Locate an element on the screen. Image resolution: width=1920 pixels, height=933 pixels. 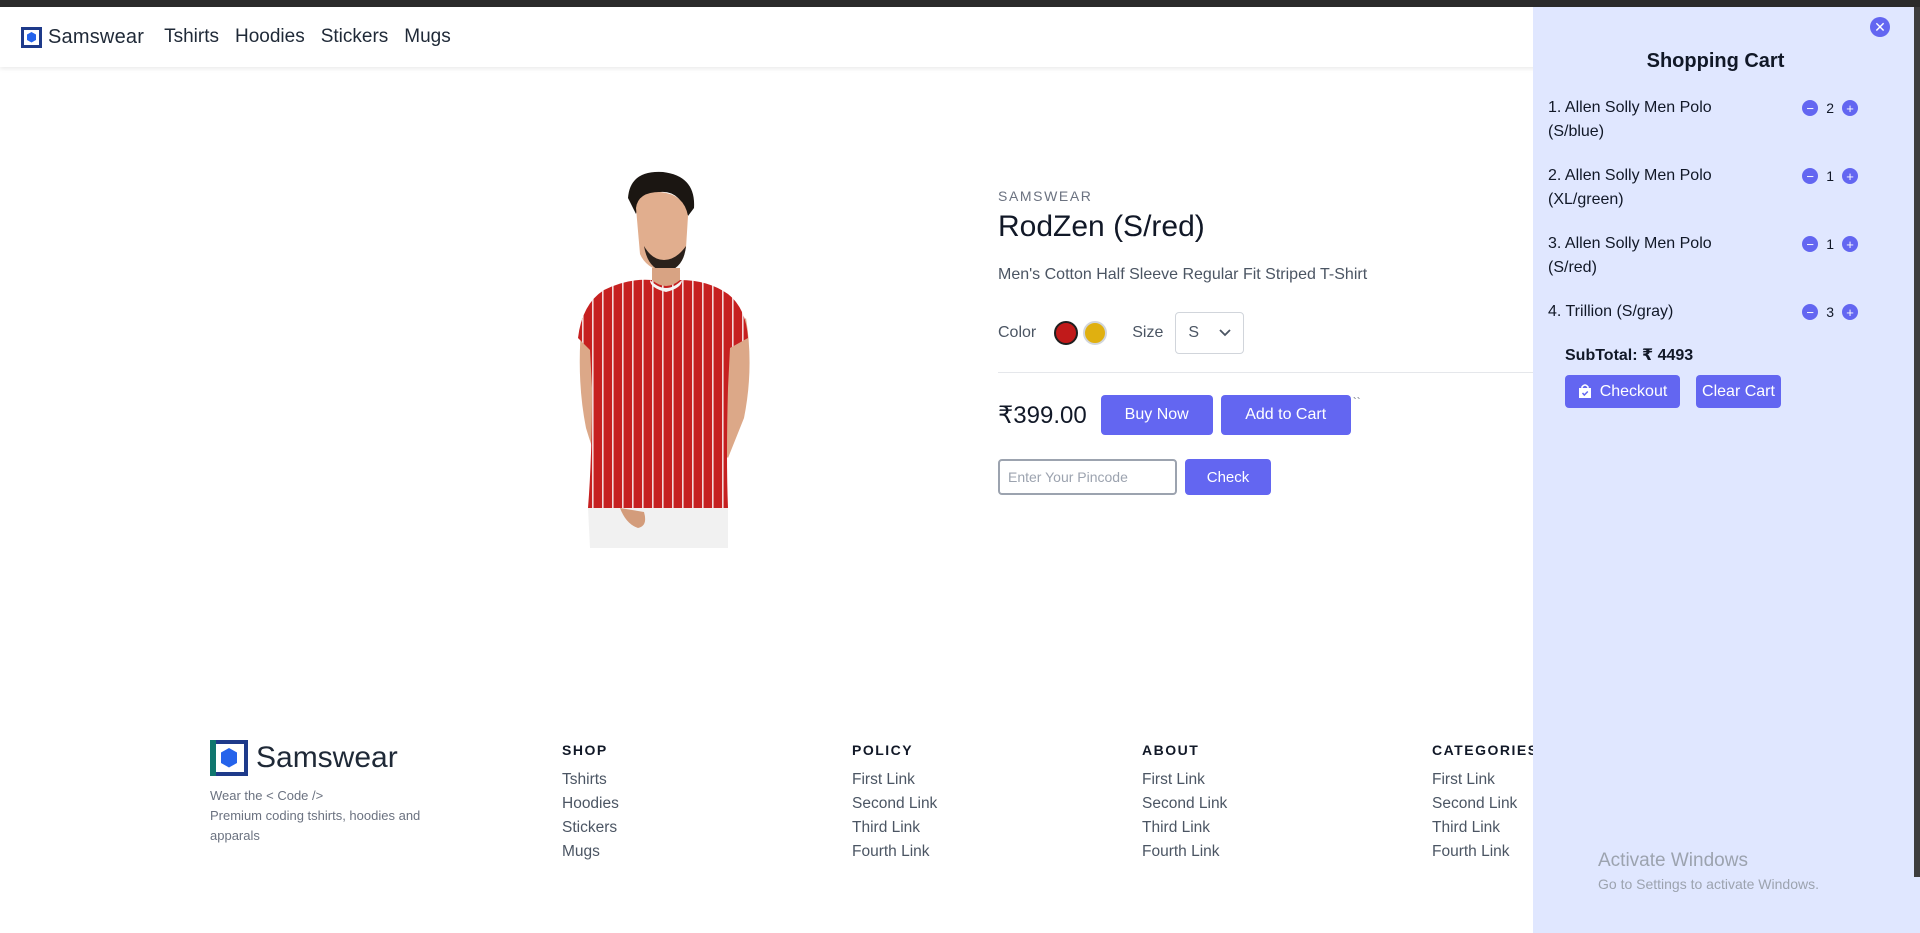
brand-link: Samswear is located at coordinates (82, 37).